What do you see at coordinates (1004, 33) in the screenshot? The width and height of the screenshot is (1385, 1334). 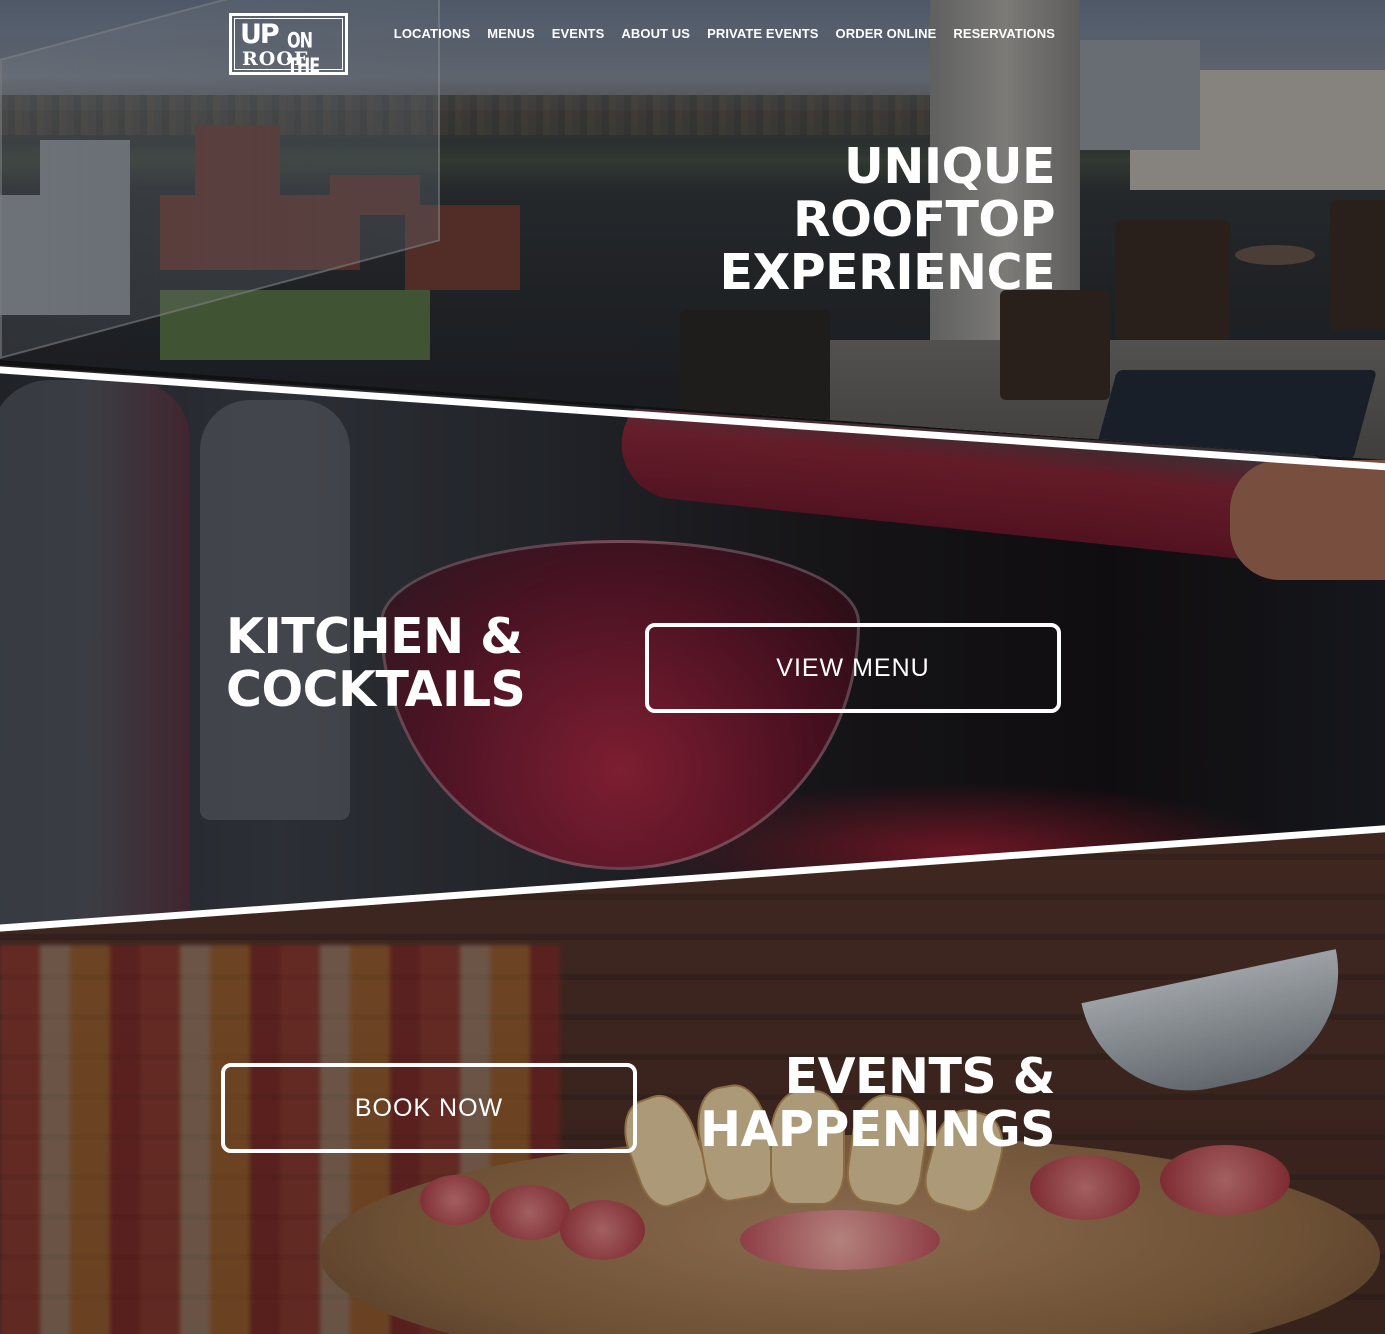 I see `nav-reservations: RESERVATIONS` at bounding box center [1004, 33].